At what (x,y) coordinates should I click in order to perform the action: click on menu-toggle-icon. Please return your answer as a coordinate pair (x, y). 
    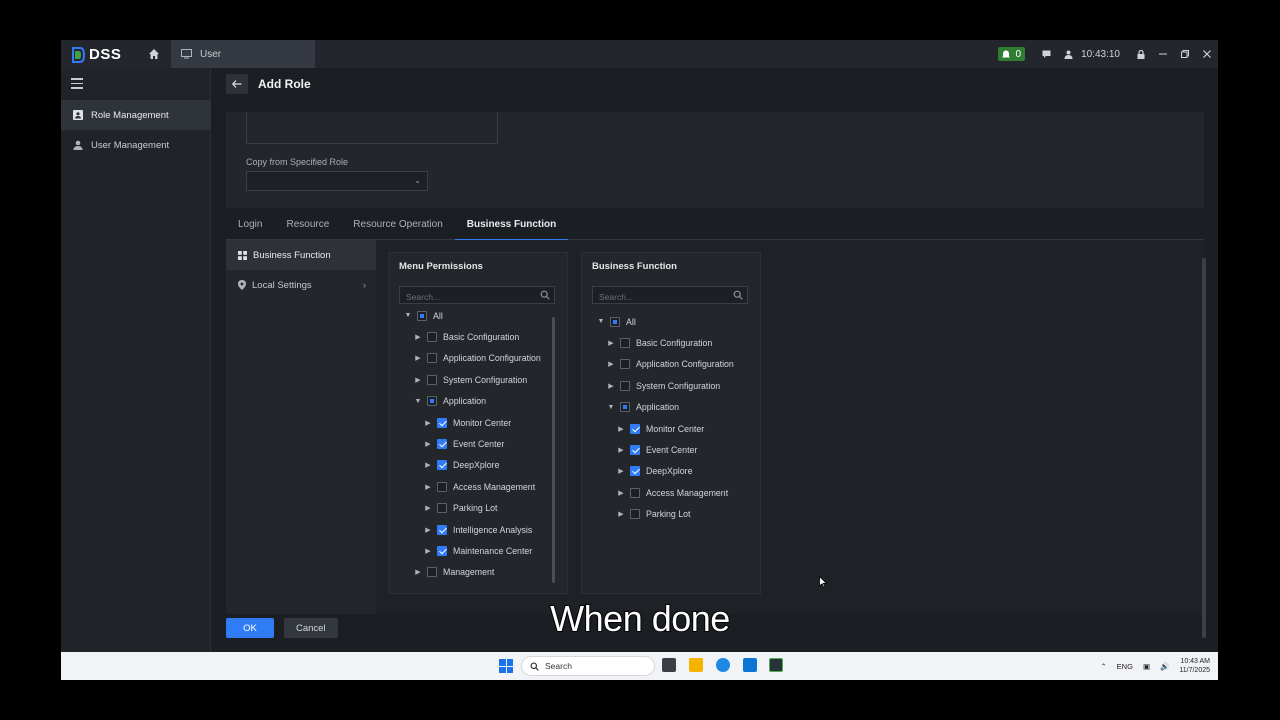
    Looking at the image, I should click on (77, 83).